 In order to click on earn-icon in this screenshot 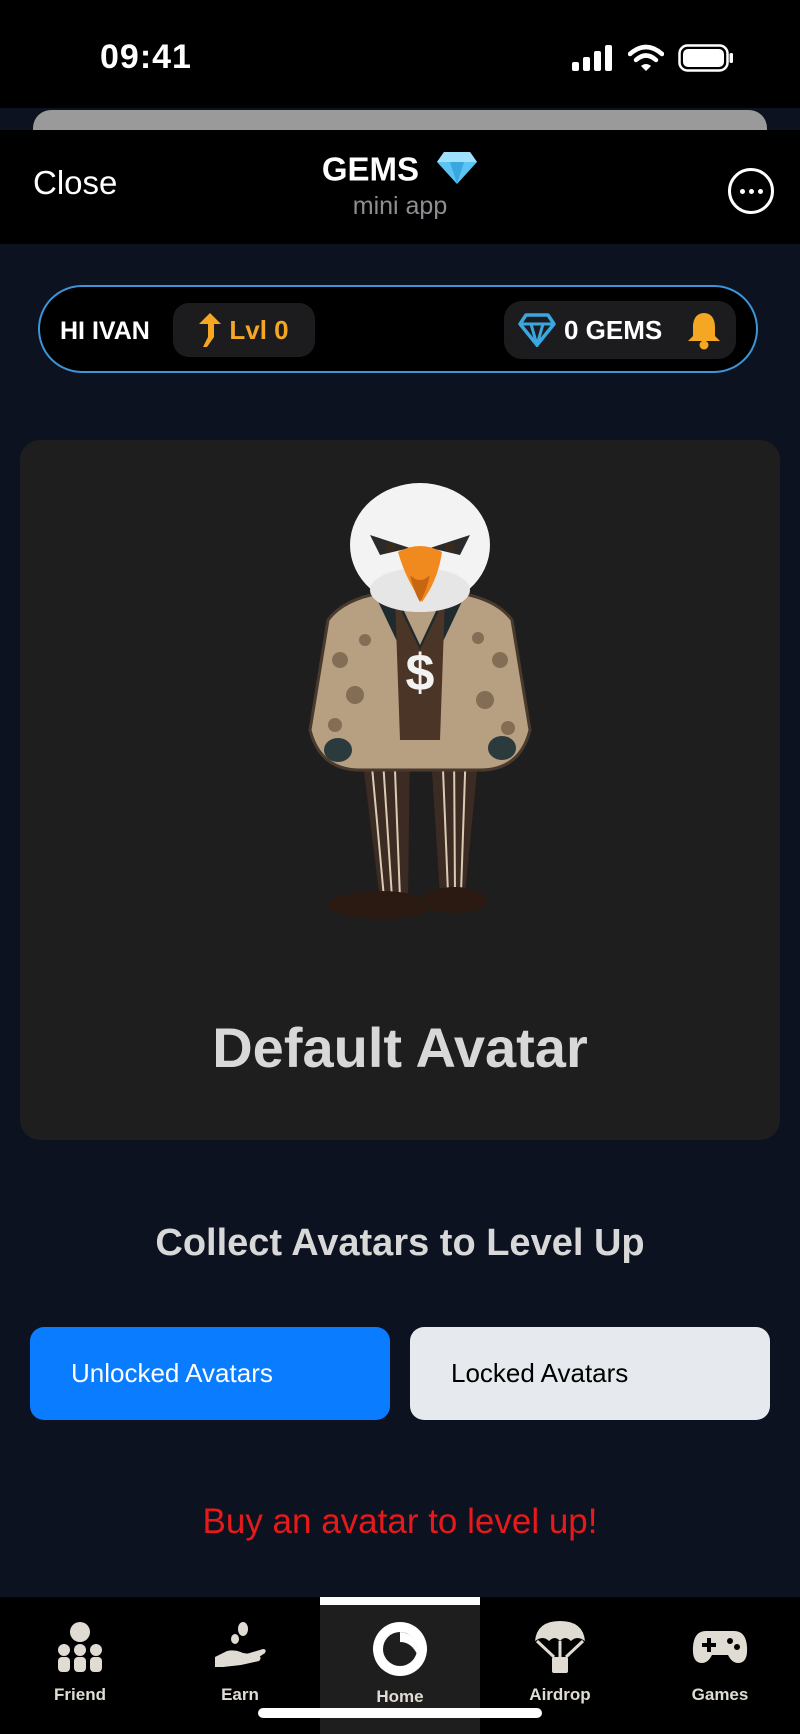, I will do `click(240, 1644)`.